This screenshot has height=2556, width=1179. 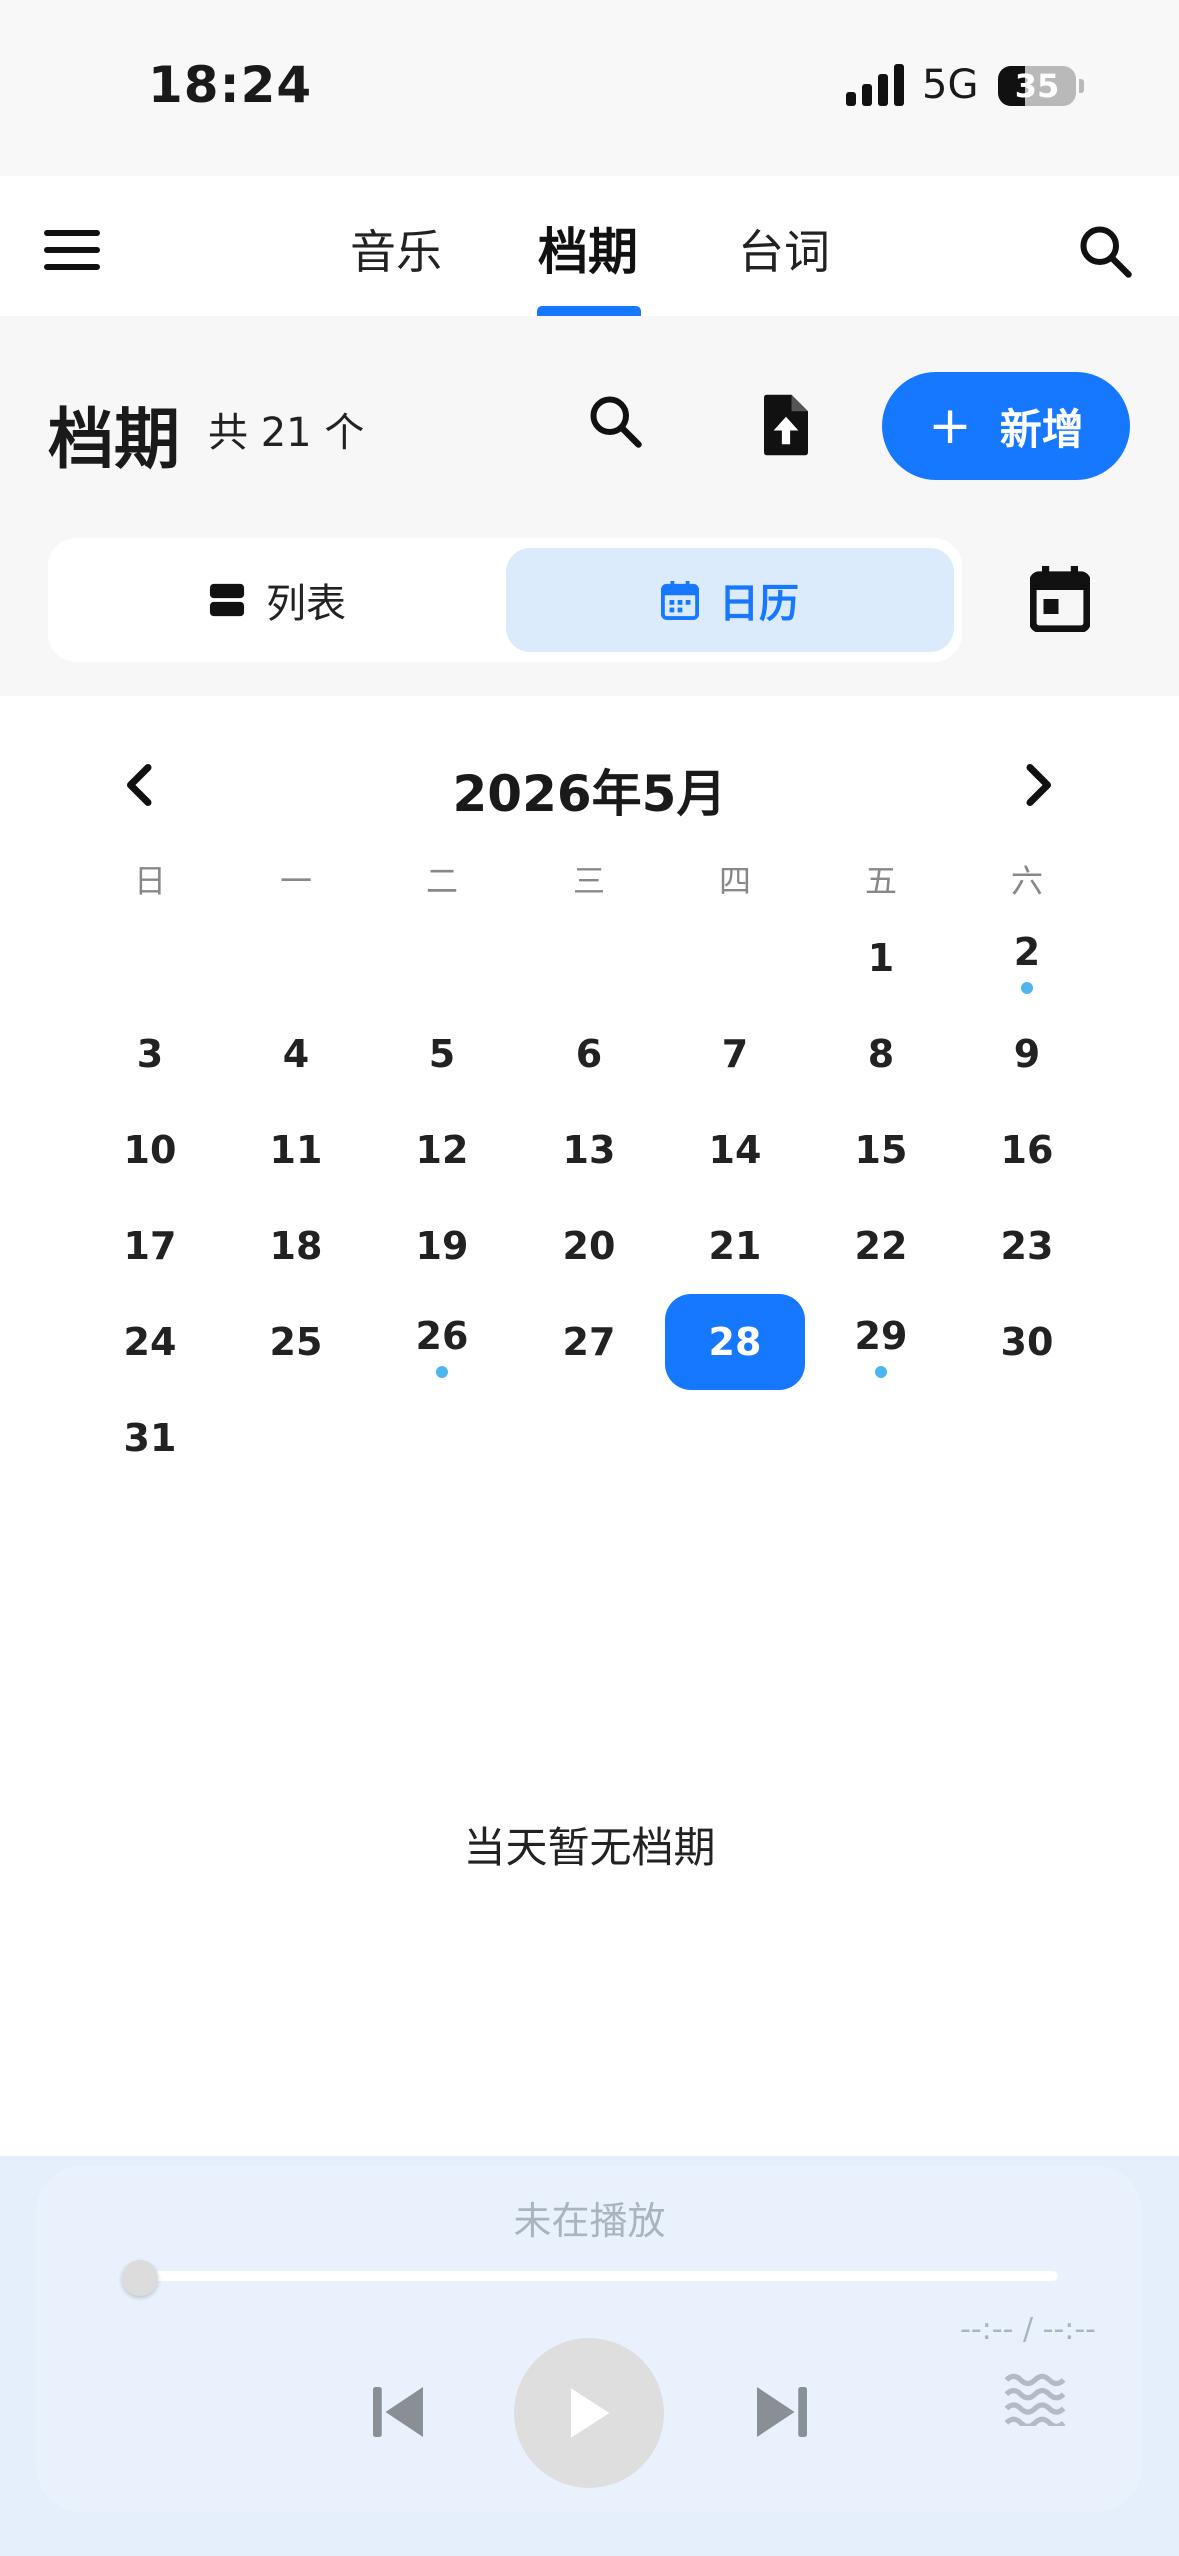 I want to click on calendar-day: 29, so click(x=881, y=1342).